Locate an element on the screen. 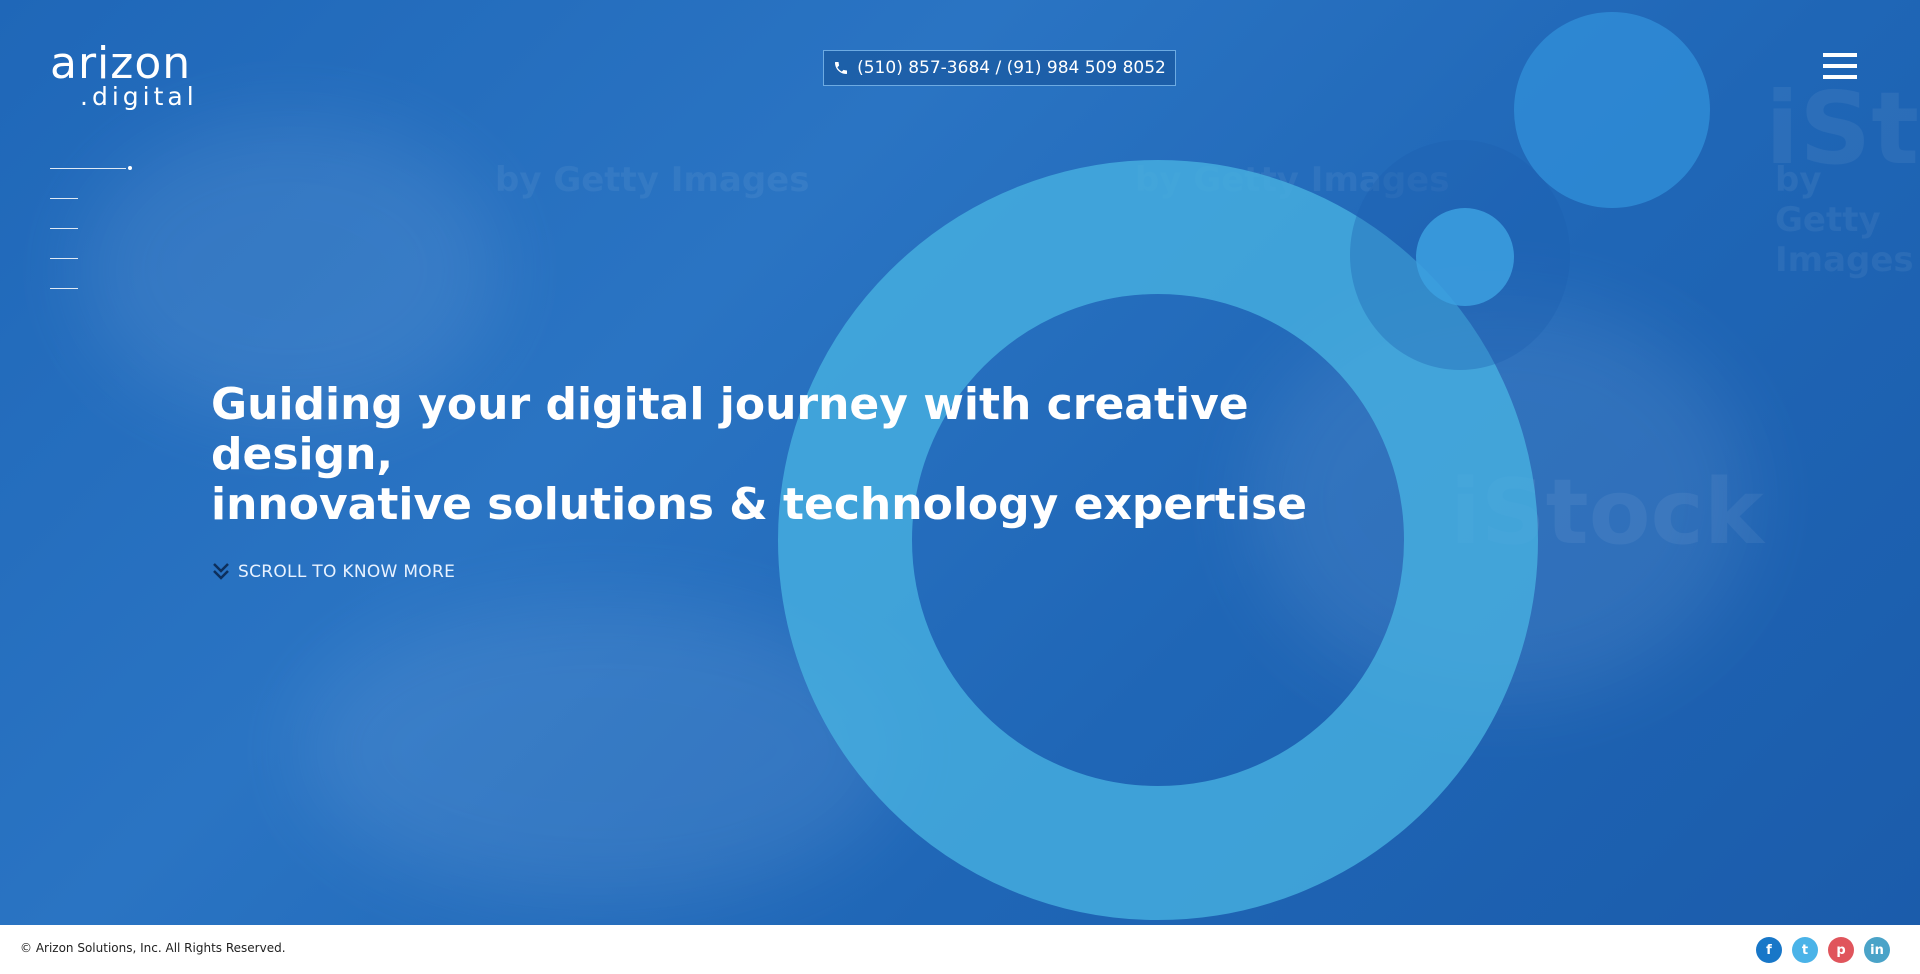 The width and height of the screenshot is (1920, 974). arizon-logo: arizon .digital is located at coordinates (124, 74).